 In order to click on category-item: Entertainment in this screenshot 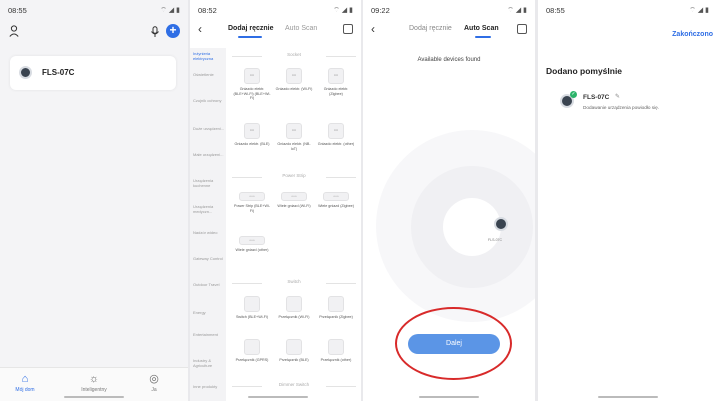, I will do `click(209, 334)`.